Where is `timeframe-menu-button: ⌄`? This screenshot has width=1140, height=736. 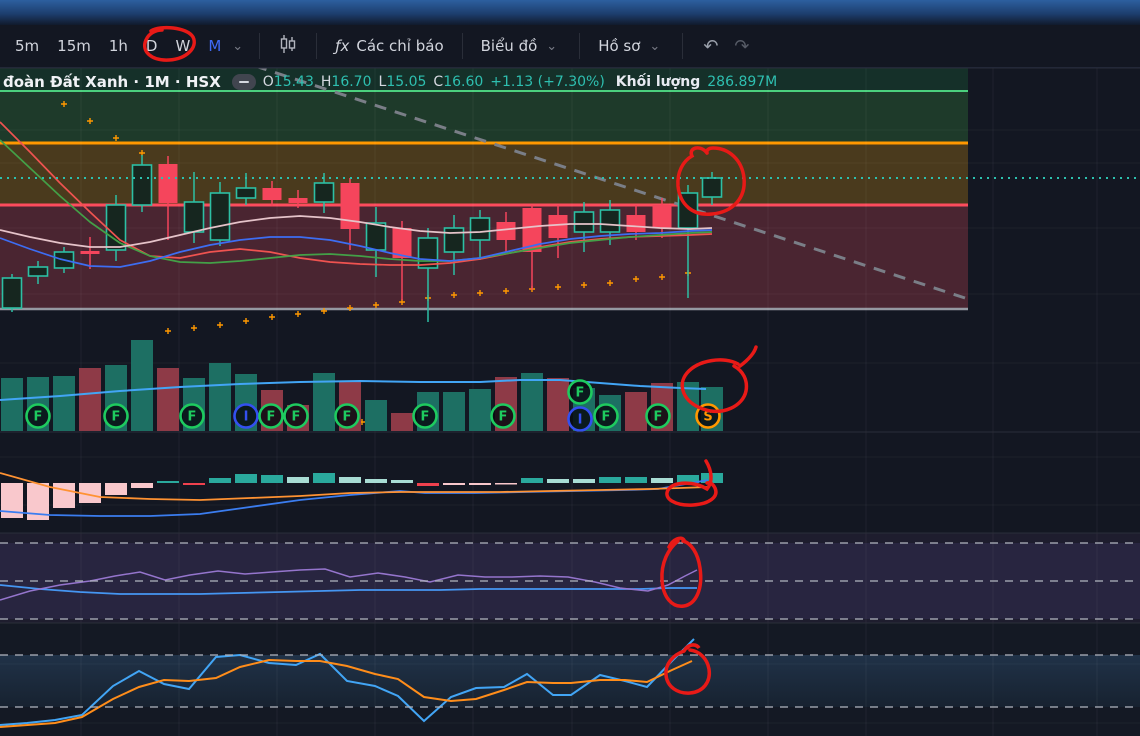
timeframe-menu-button: ⌄ is located at coordinates (237, 46).